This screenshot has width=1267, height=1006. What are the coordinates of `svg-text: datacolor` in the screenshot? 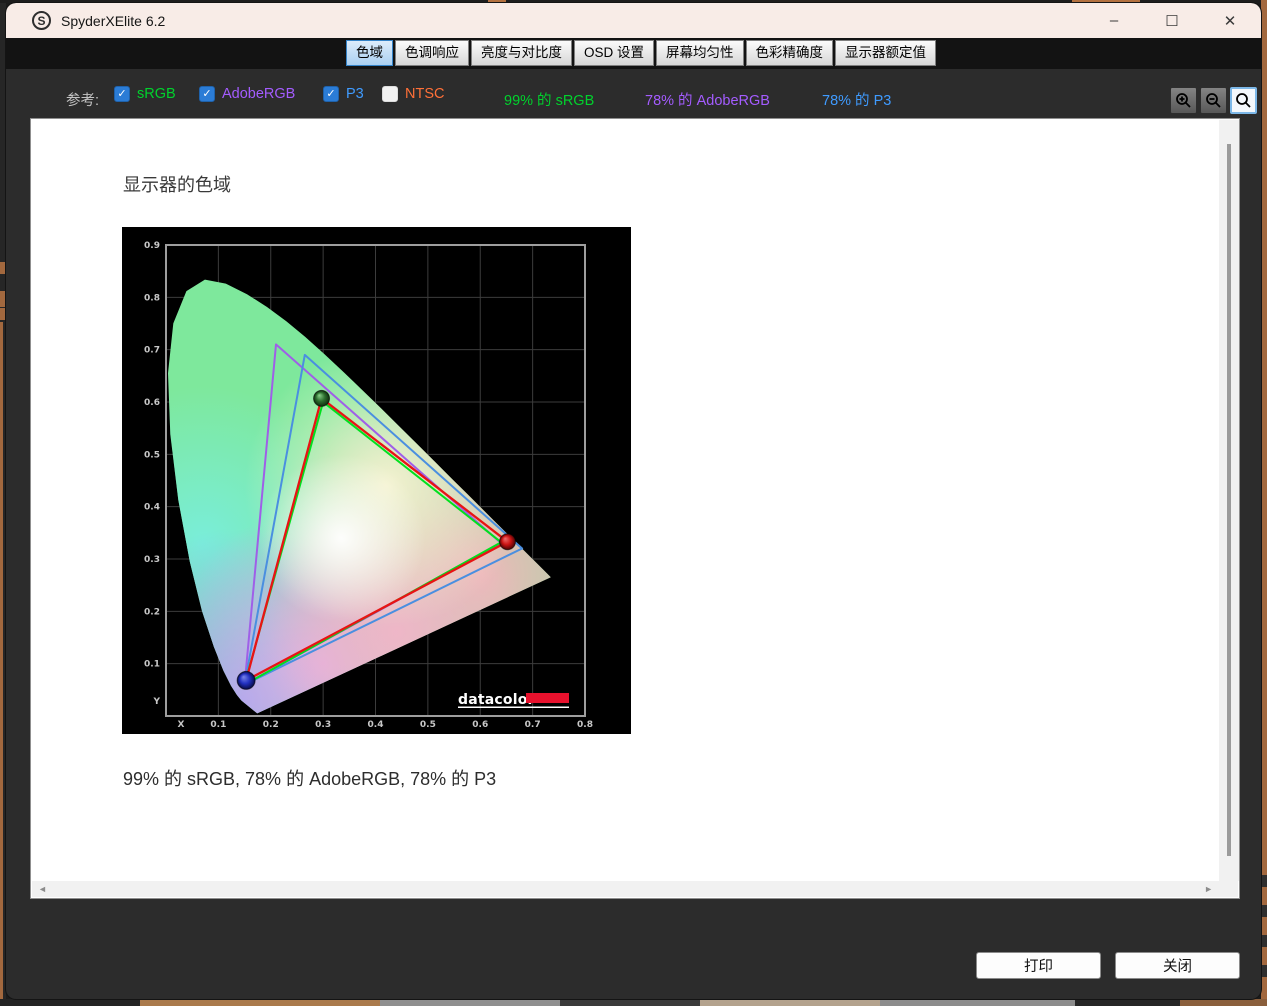 It's located at (496, 700).